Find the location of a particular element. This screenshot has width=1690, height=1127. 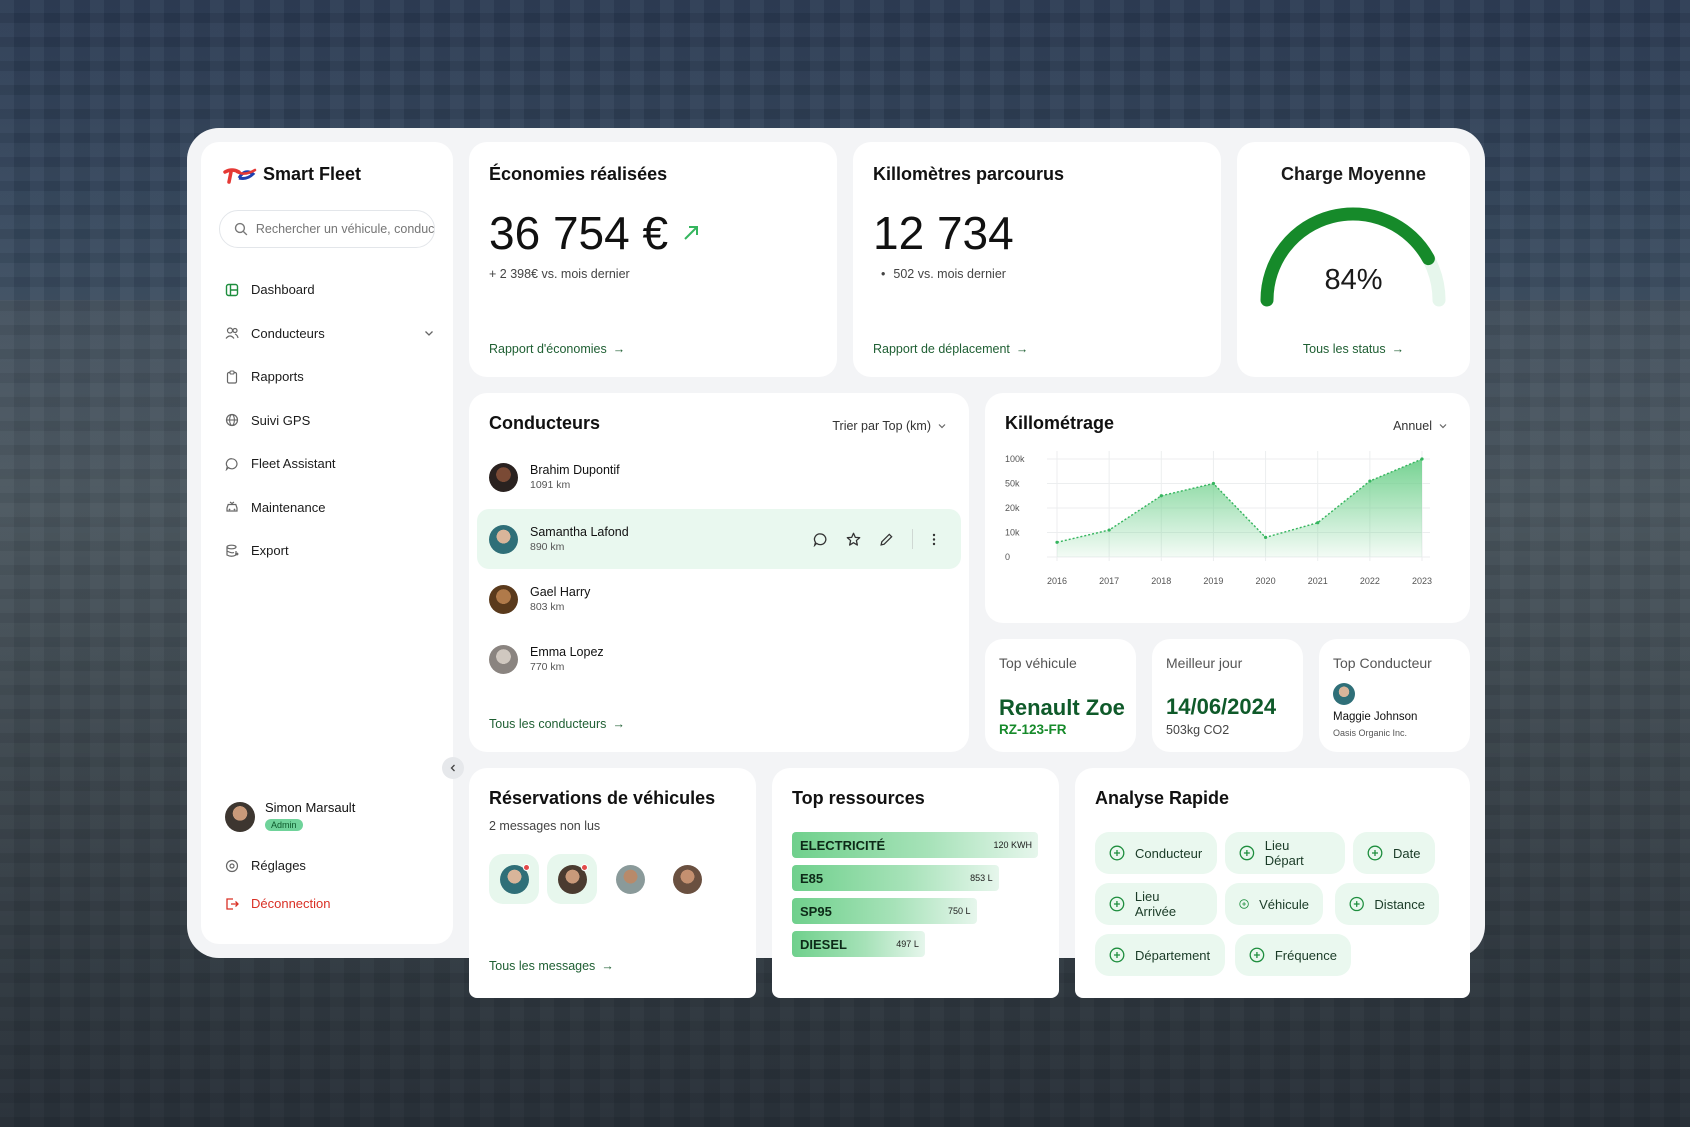

x-tick-label: 2017 is located at coordinates (1109, 581).